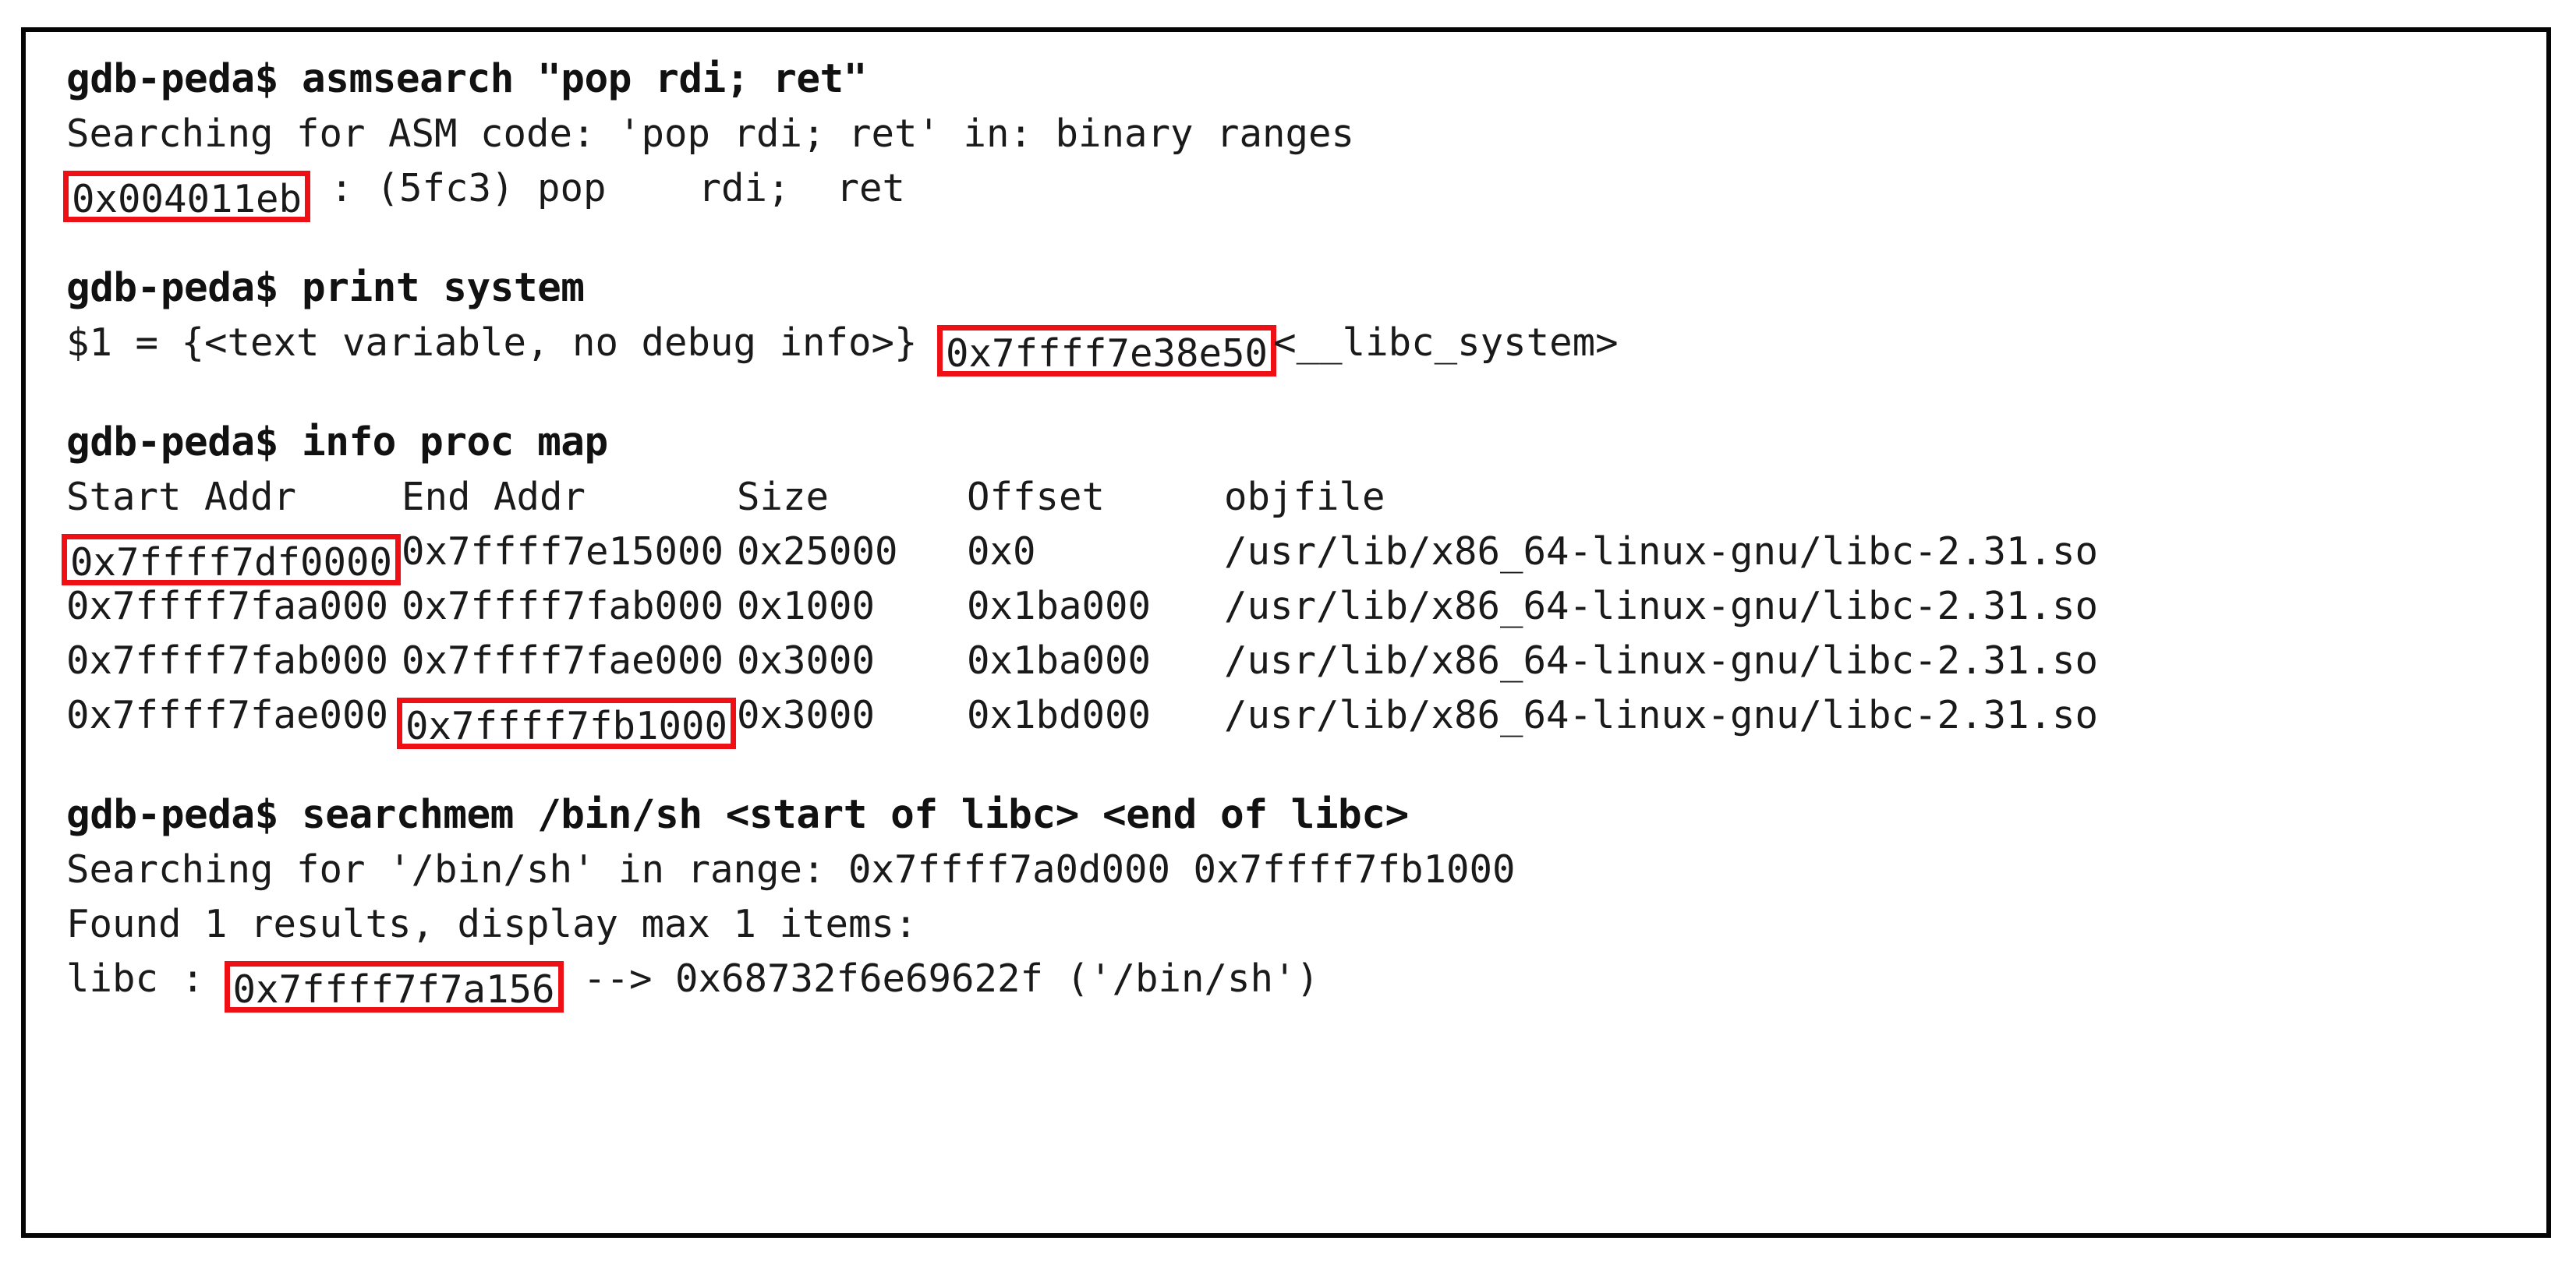 Image resolution: width=2576 pixels, height=1269 pixels. What do you see at coordinates (227, 606) in the screenshot?
I see `proc-map-cell-start: 0x7ffff7faa000` at bounding box center [227, 606].